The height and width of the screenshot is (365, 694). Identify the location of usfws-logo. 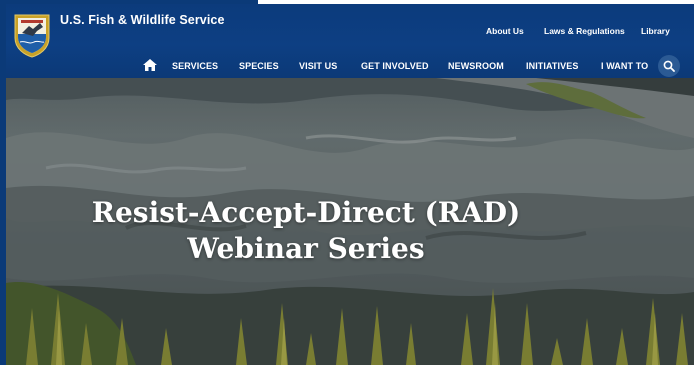
(32, 35).